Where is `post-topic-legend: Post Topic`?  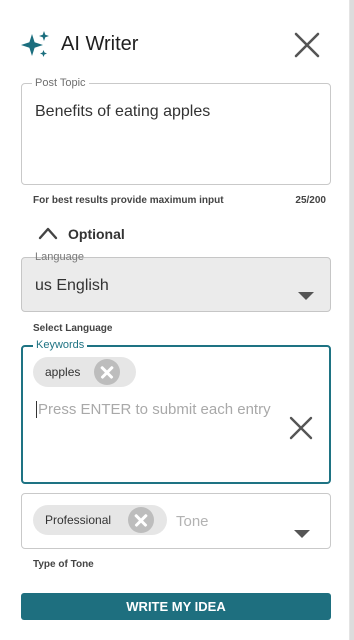
post-topic-legend: Post Topic is located at coordinates (60, 83).